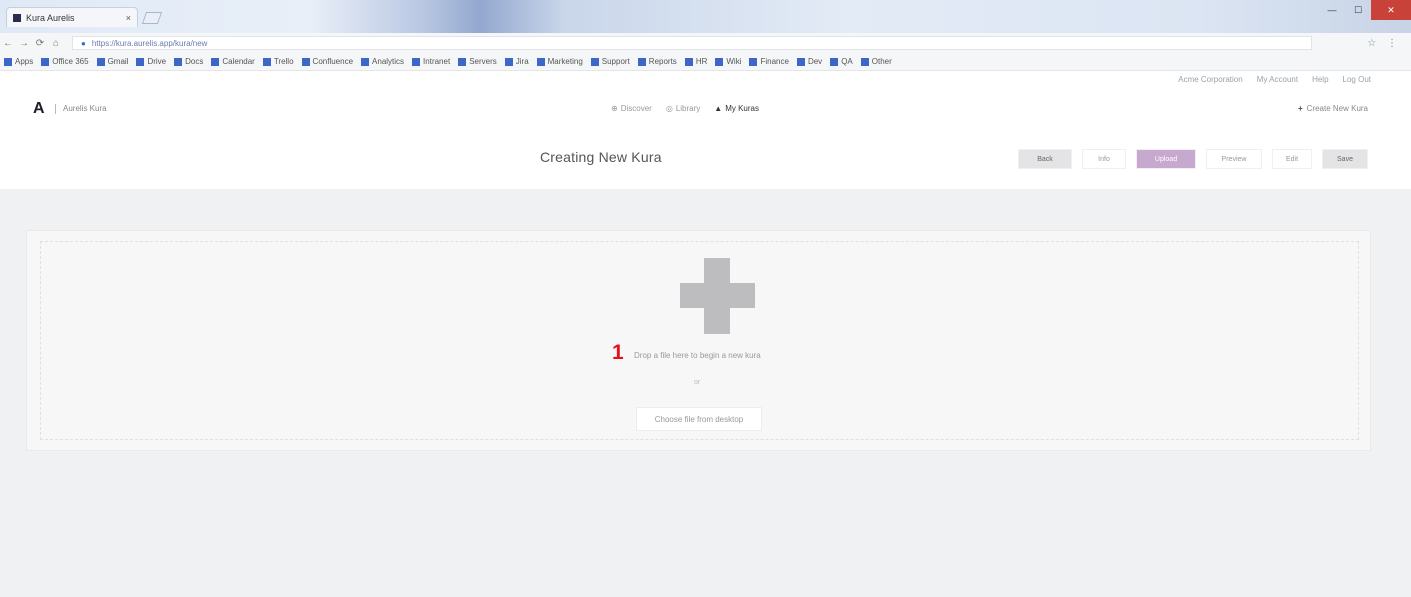  I want to click on bookmark-item: Wiki, so click(728, 61).